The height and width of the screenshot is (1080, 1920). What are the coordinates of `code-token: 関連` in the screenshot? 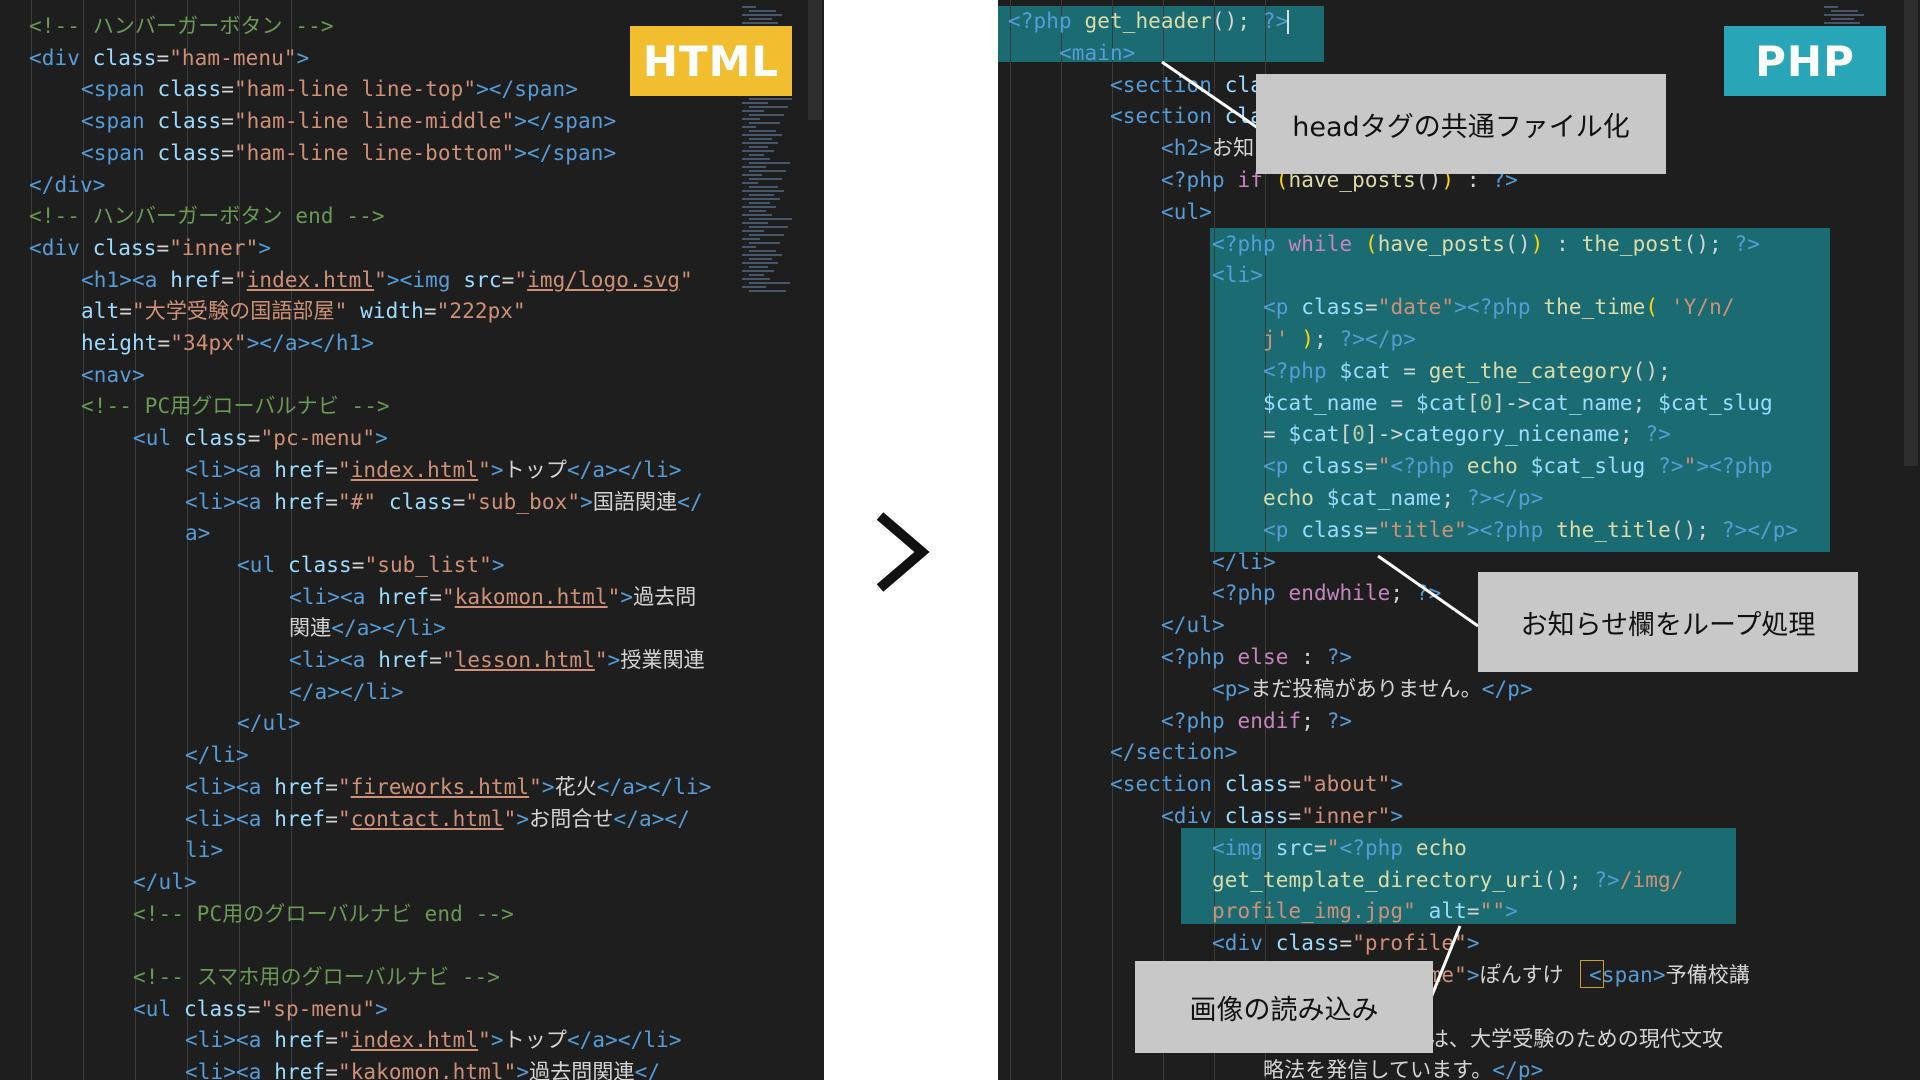 It's located at (310, 628).